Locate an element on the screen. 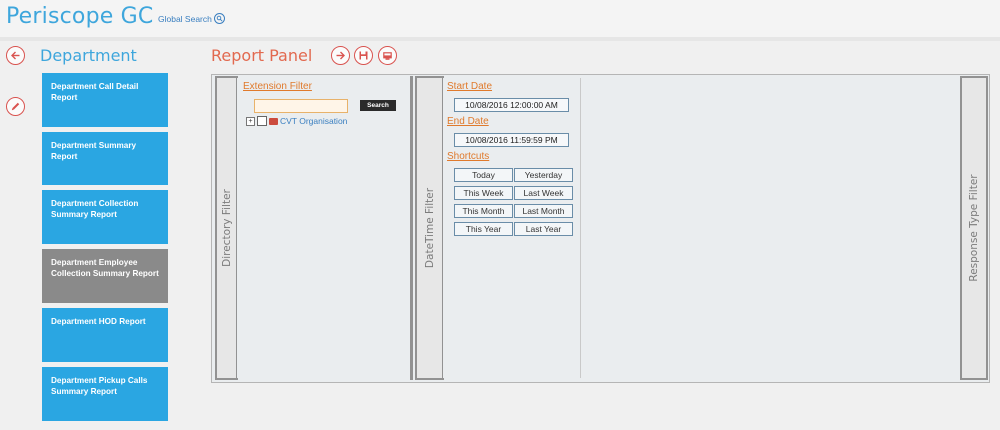 The height and width of the screenshot is (430, 1000). run-report-button is located at coordinates (340, 55).